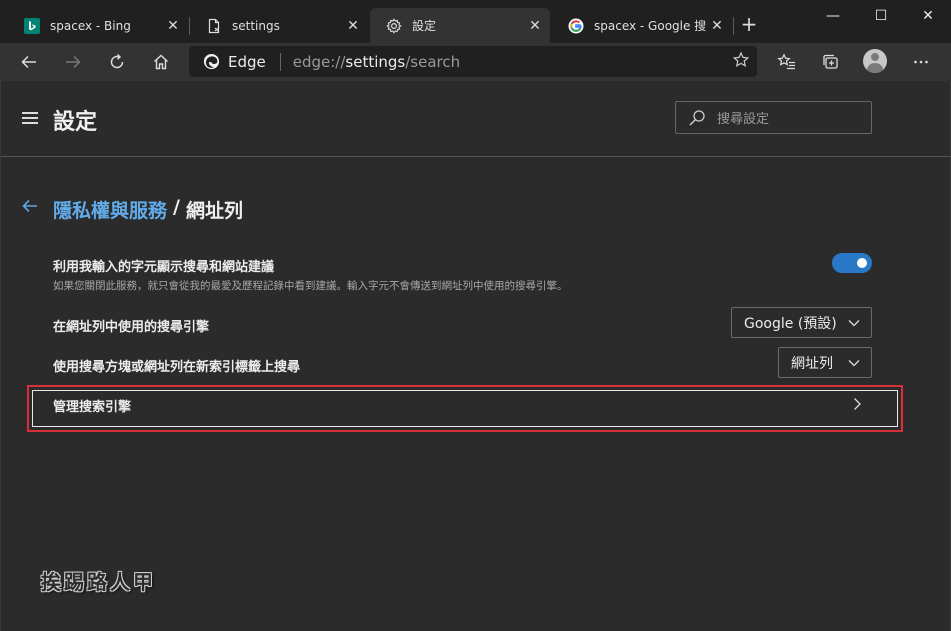  I want to click on more-menu-button, so click(921, 62).